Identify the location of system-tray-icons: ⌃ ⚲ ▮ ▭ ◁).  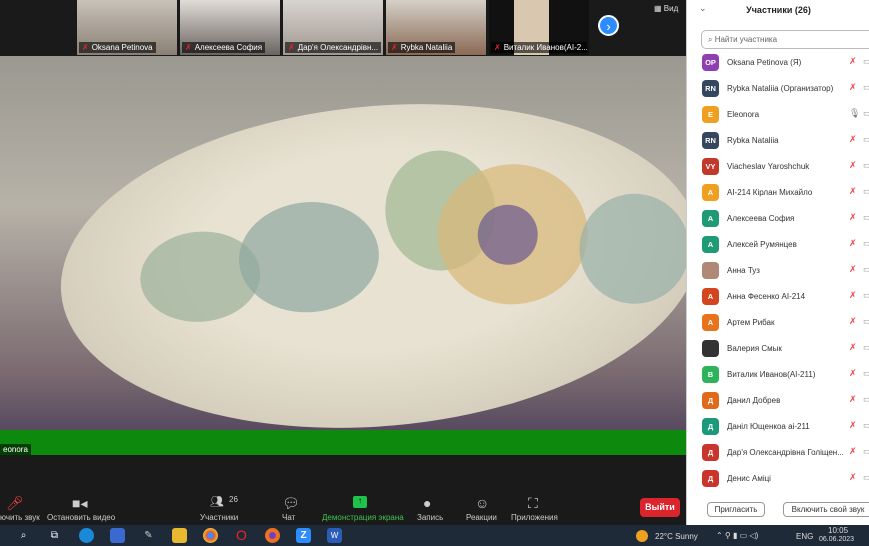
(737, 535).